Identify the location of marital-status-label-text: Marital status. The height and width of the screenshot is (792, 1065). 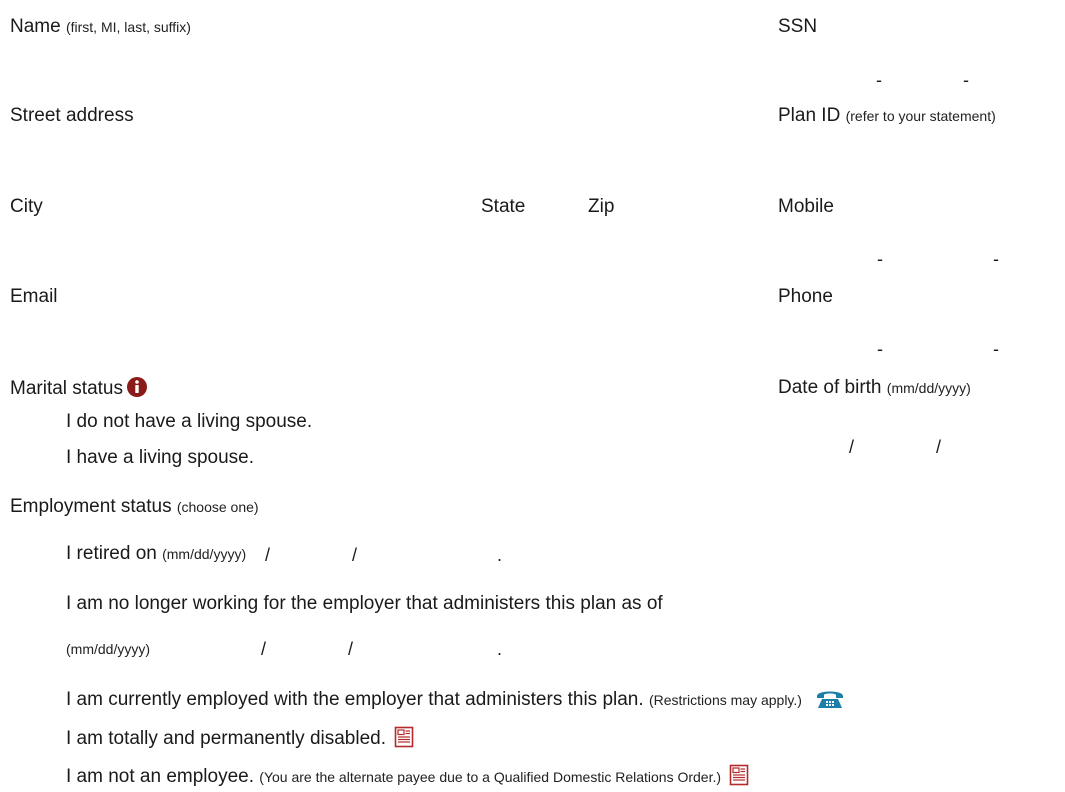
(66, 388).